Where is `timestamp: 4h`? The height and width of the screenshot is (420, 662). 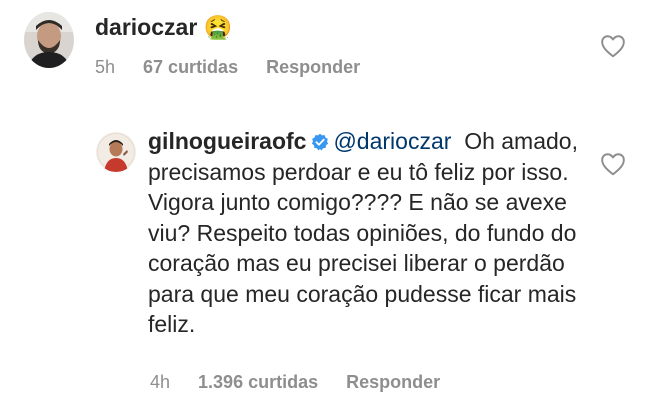
timestamp: 4h is located at coordinates (160, 382).